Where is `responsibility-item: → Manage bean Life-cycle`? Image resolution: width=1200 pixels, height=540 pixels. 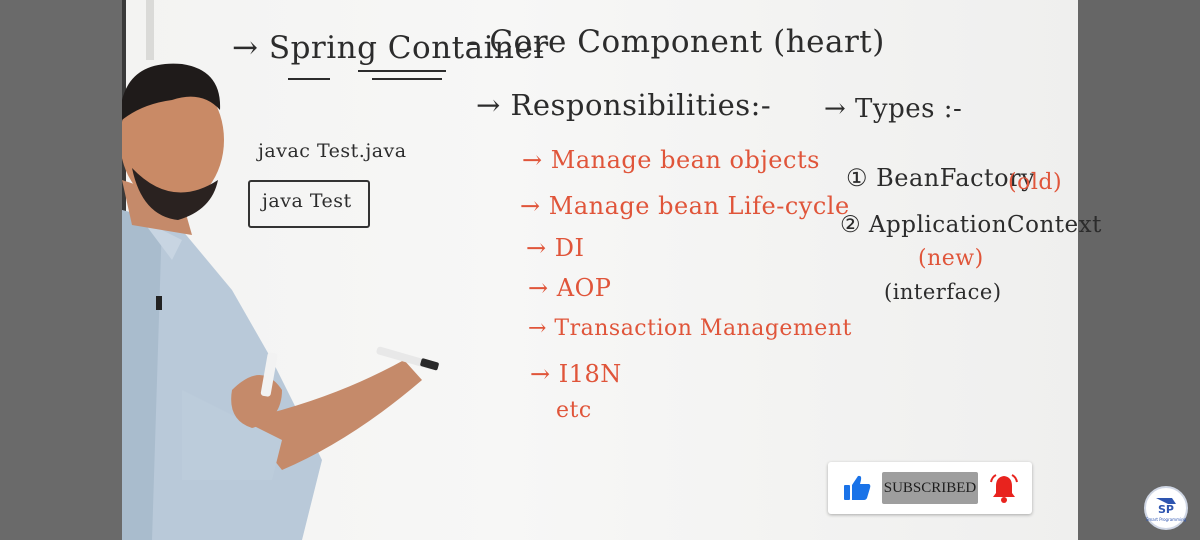 responsibility-item: → Manage bean Life-cycle is located at coordinates (685, 206).